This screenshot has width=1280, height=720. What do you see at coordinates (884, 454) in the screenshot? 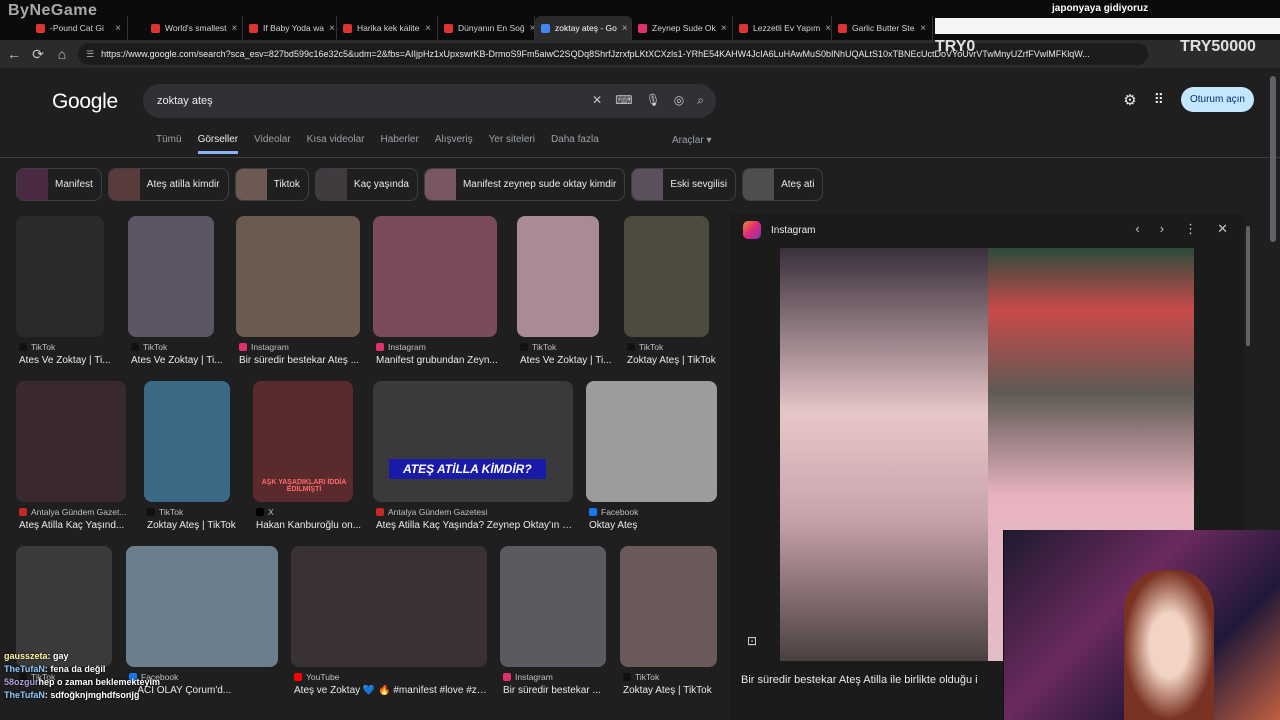
I see `preview-image-left` at bounding box center [884, 454].